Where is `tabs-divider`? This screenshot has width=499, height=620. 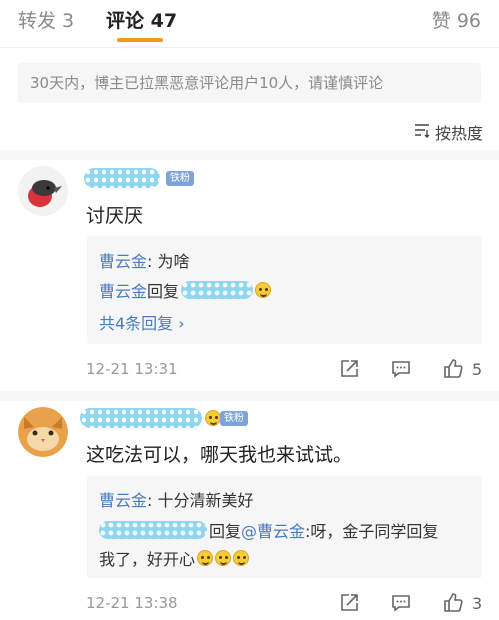 tabs-divider is located at coordinates (249, 47).